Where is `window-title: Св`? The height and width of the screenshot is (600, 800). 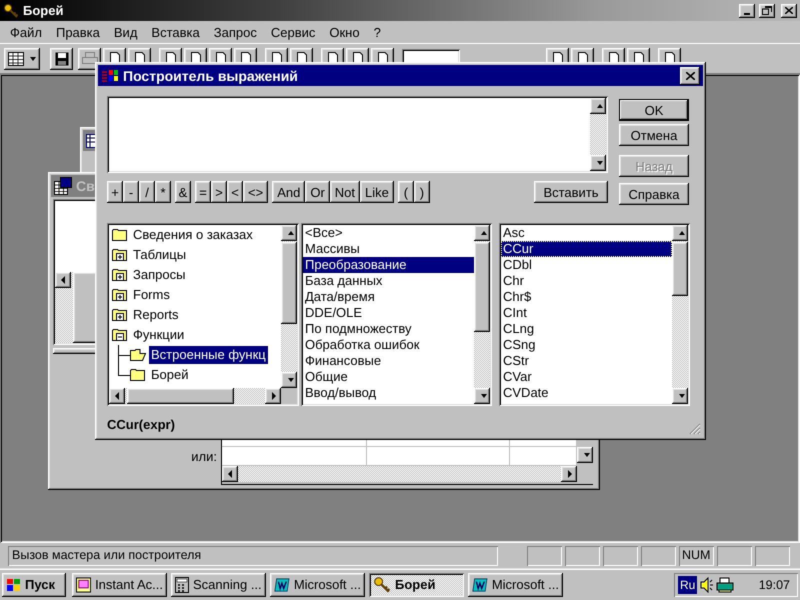
window-title: Св is located at coordinates (85, 186).